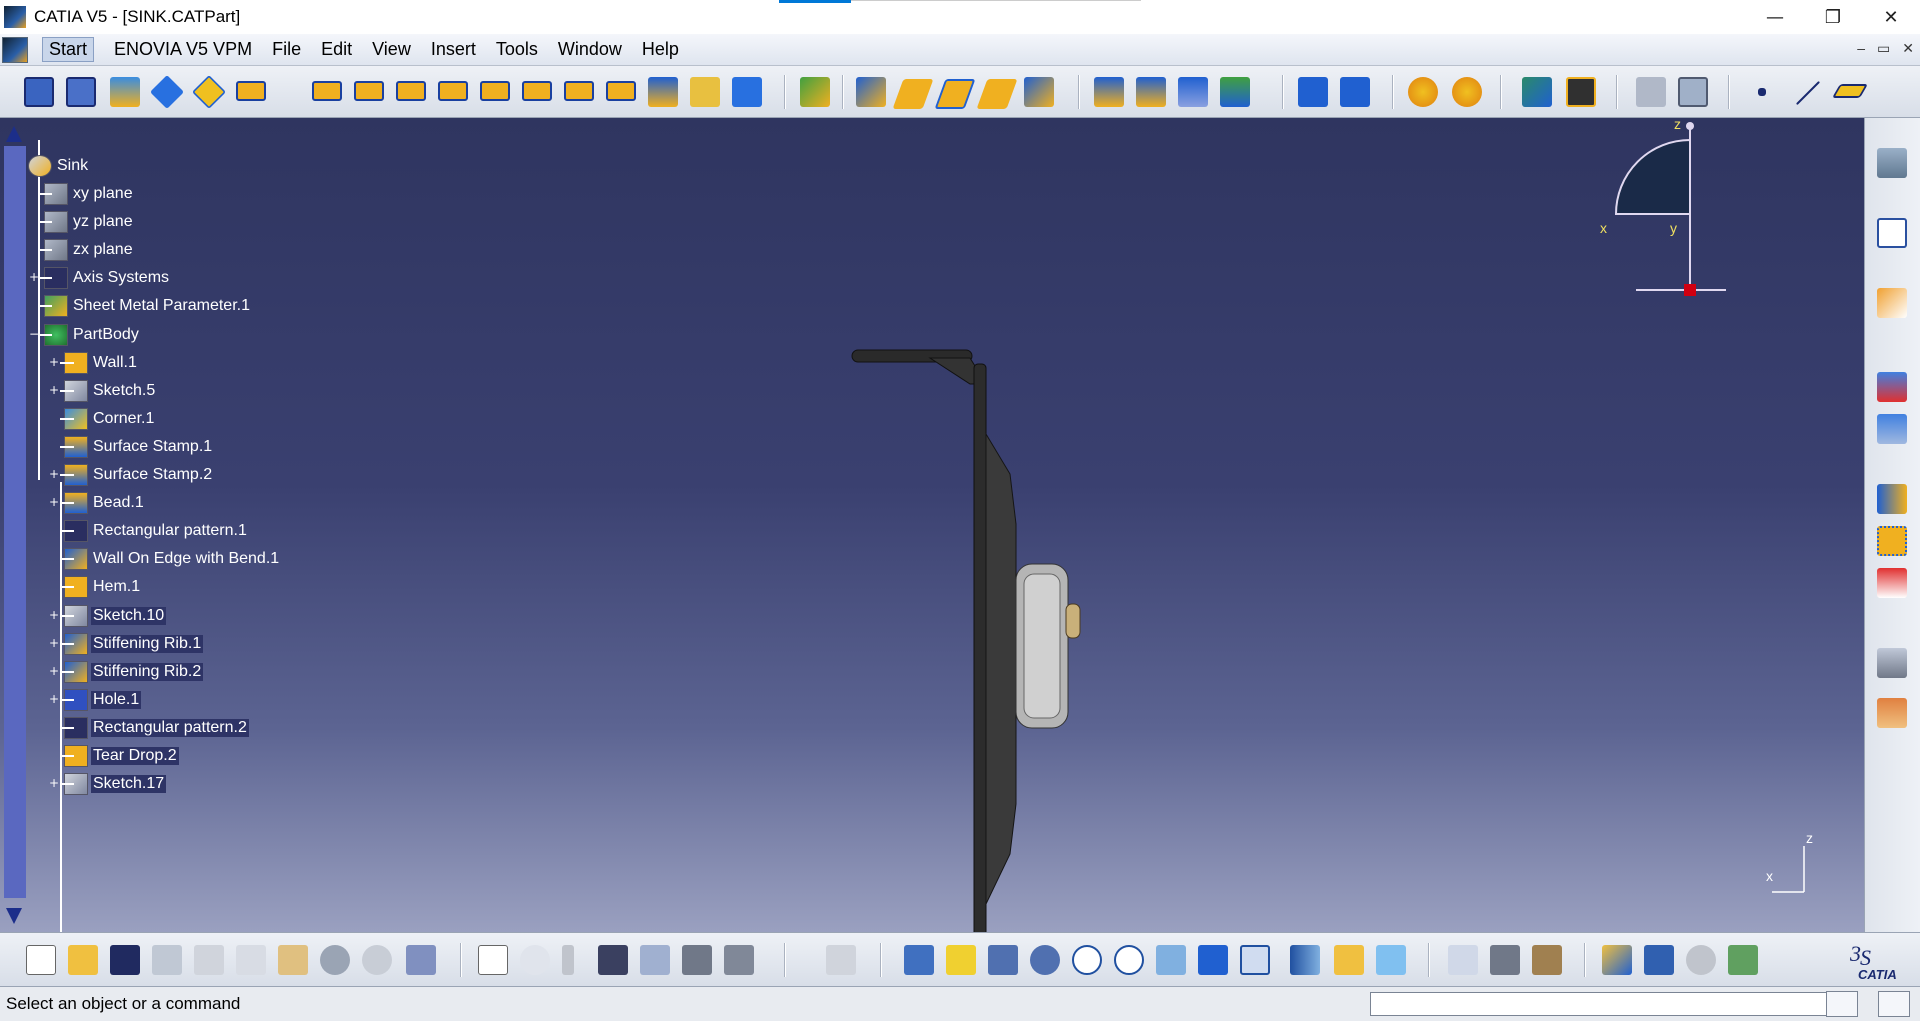 The image size is (1920, 1021). I want to click on axis-system-icon, so click(1892, 387).